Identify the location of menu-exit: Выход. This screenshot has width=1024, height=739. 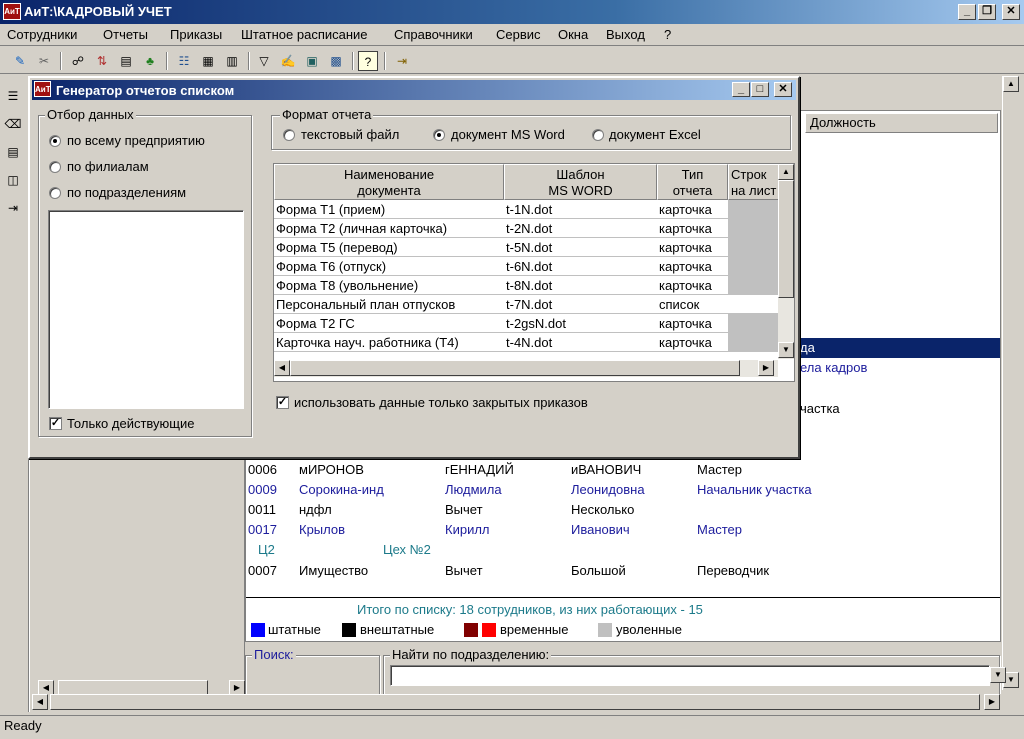
(625, 34).